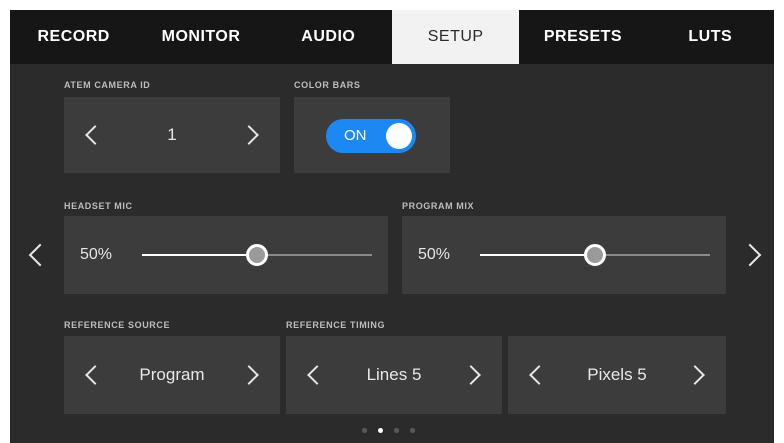 The width and height of the screenshot is (784, 443). Describe the element at coordinates (40, 255) in the screenshot. I see `previous-page-icon` at that location.